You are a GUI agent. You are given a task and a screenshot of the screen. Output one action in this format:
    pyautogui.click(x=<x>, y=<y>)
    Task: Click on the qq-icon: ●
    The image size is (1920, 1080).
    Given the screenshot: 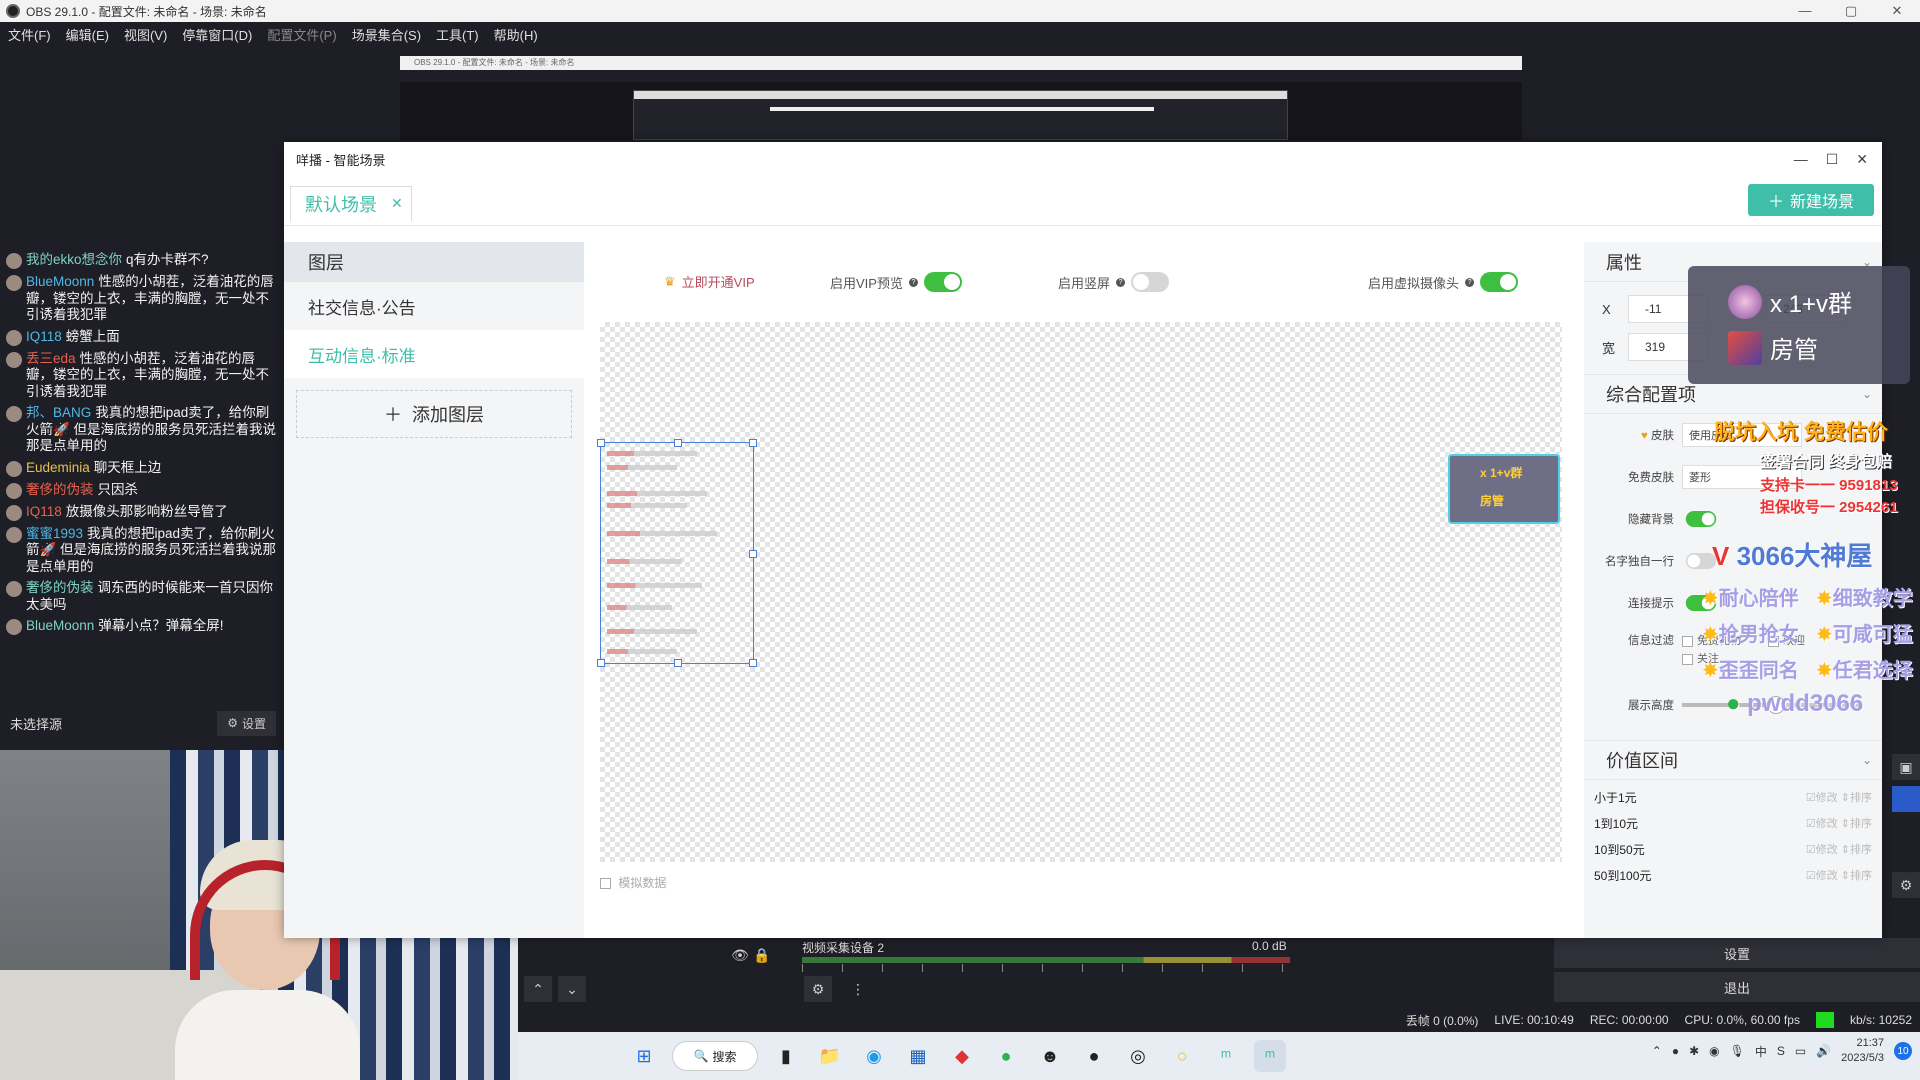 What is the action you would take?
    pyautogui.click(x=1094, y=1056)
    